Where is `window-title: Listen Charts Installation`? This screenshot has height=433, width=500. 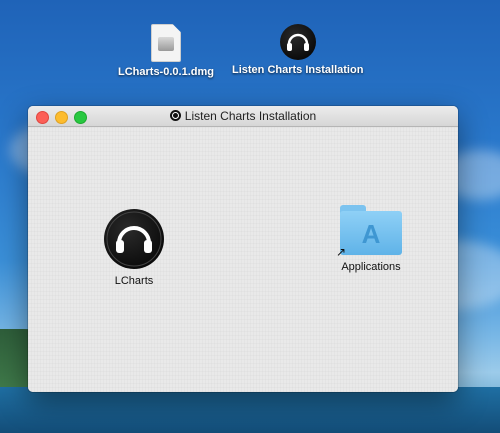
window-title: Listen Charts Installation is located at coordinates (243, 116).